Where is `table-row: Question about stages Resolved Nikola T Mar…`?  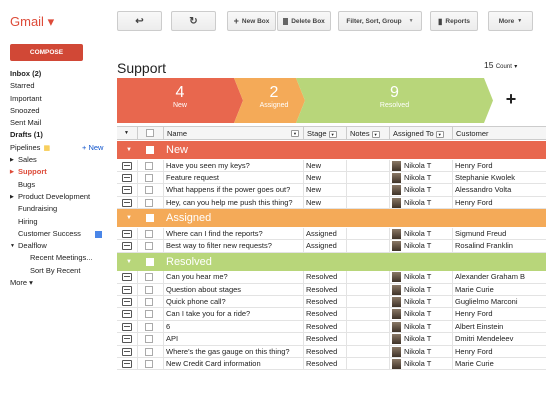
table-row: Question about stages Resolved Nikola T Mar… is located at coordinates (331, 289).